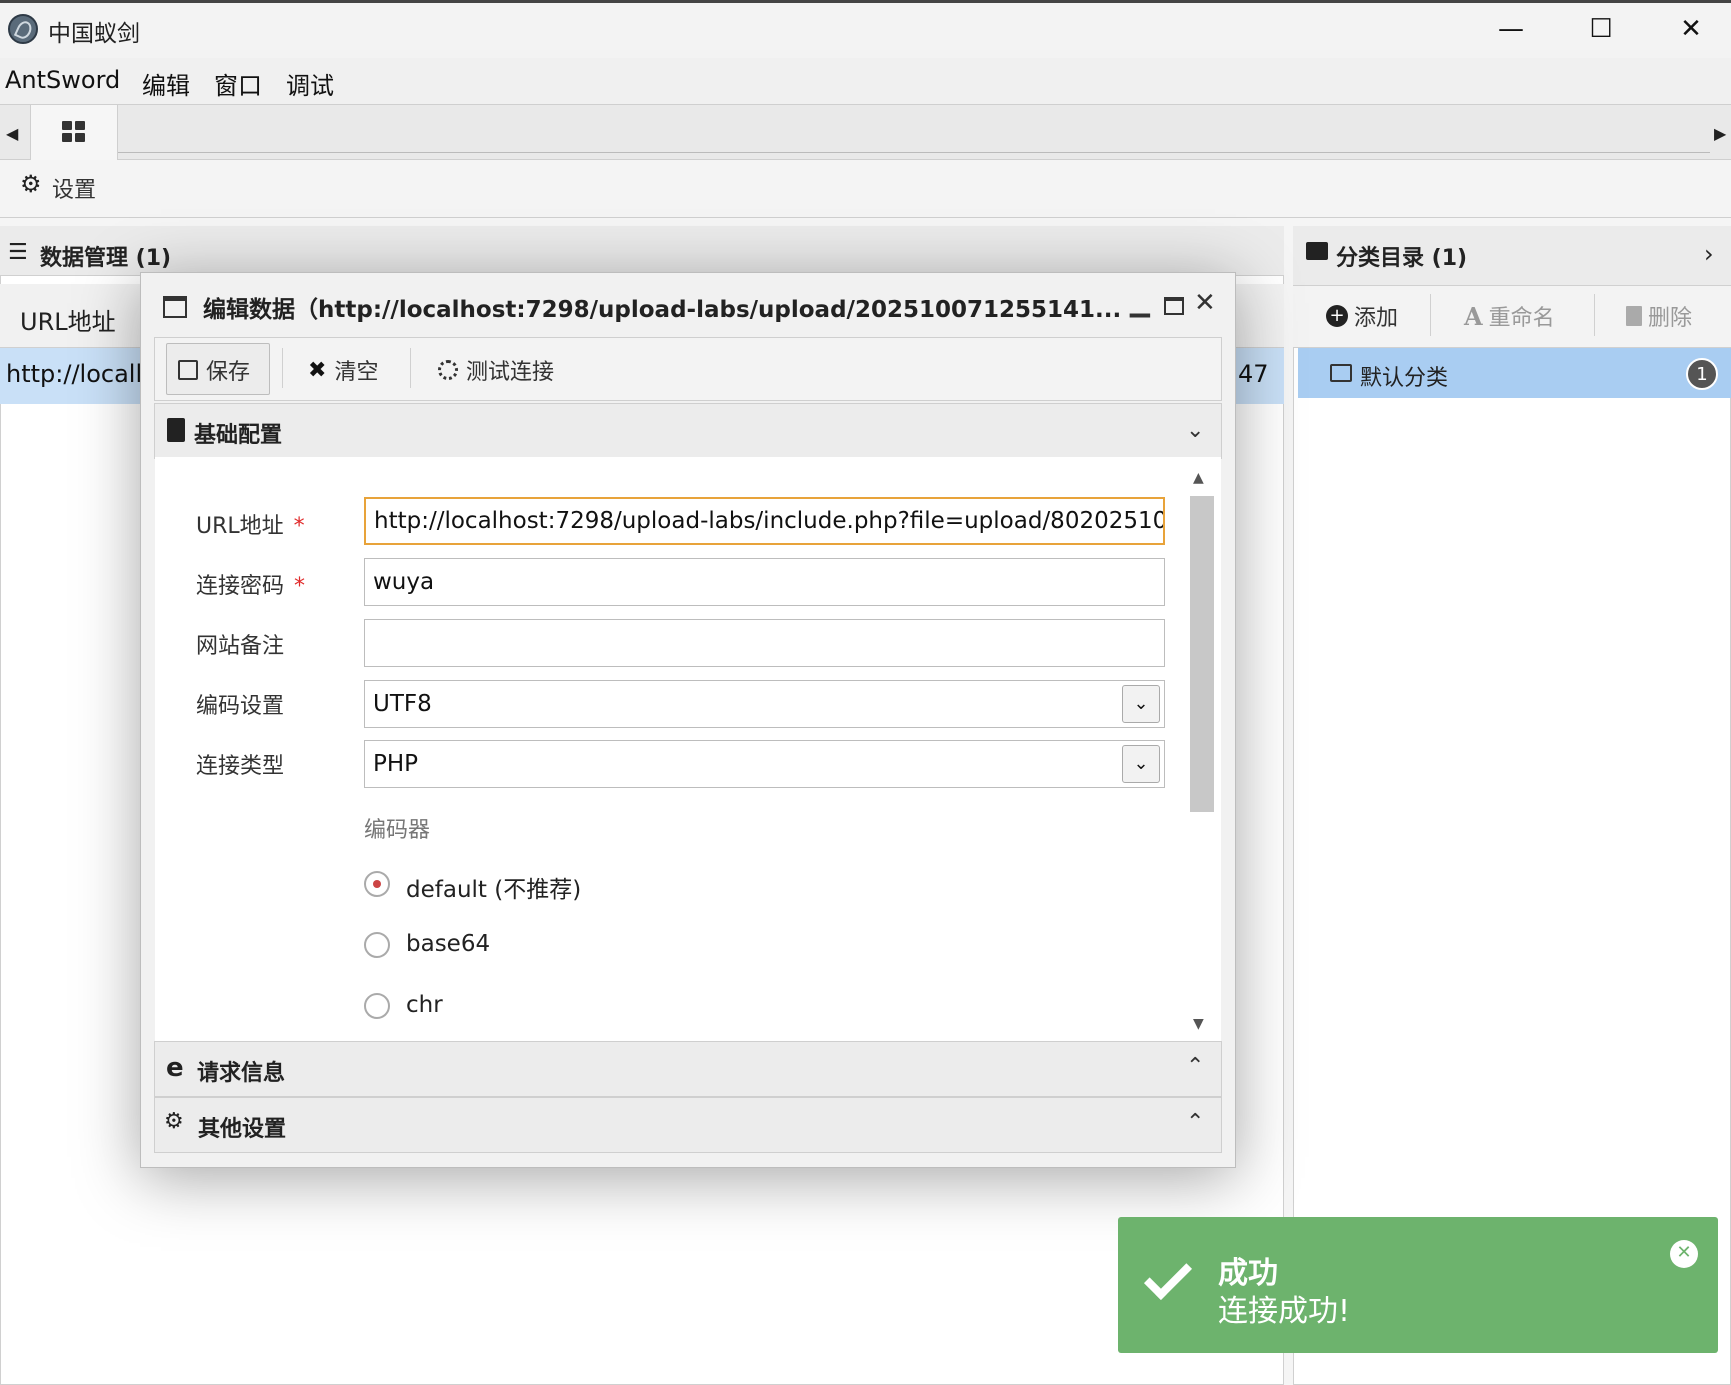 This screenshot has height=1385, width=1731. What do you see at coordinates (764, 764) in the screenshot?
I see `type-select: PHP ⌄` at bounding box center [764, 764].